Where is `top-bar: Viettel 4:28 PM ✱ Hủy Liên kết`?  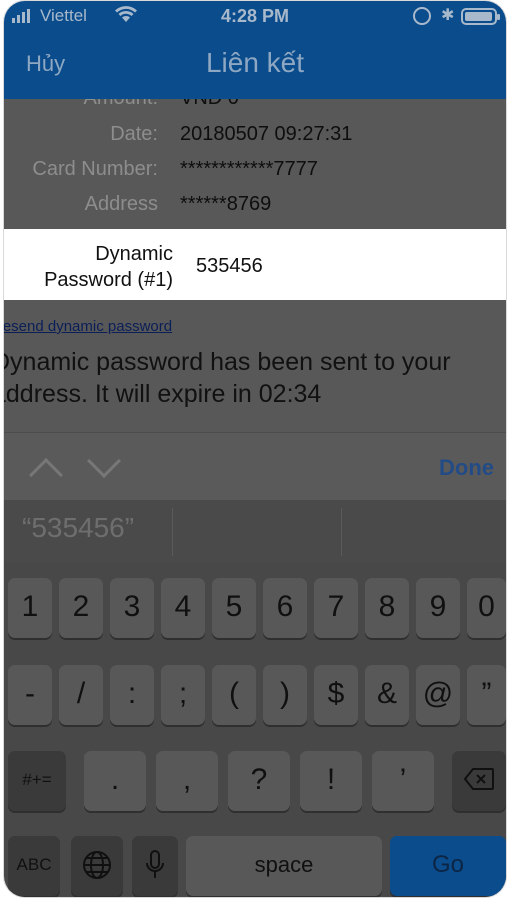 top-bar: Viettel 4:28 PM ✱ Hủy Liên kết is located at coordinates (255, 50).